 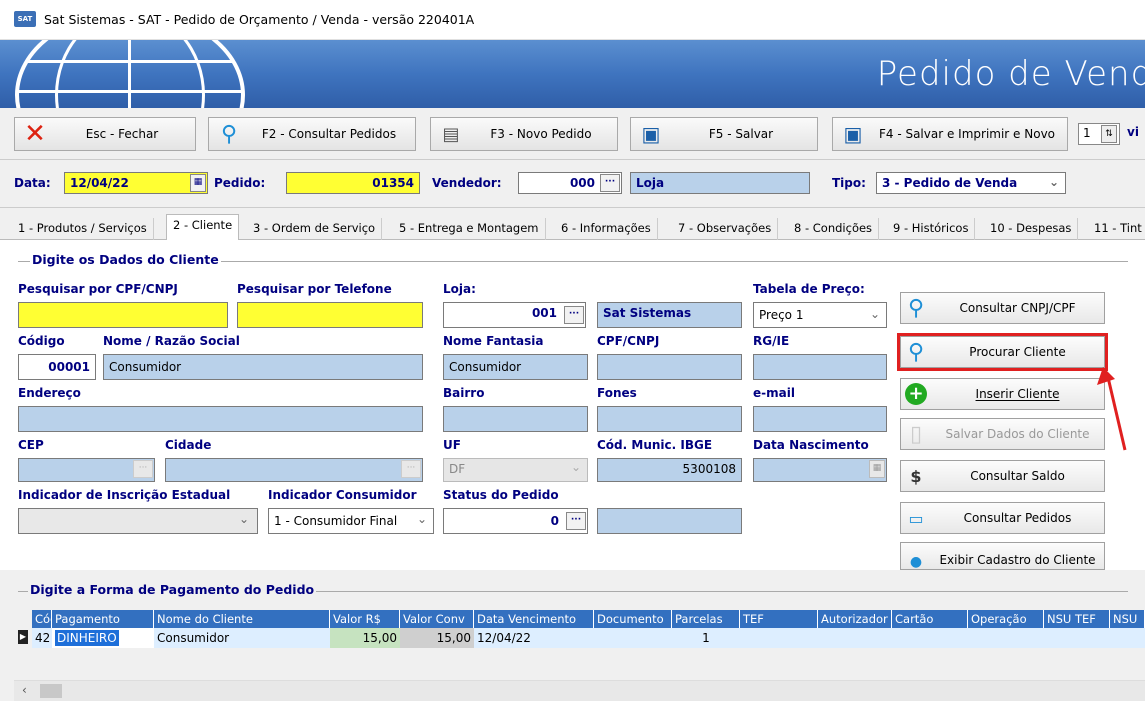 I want to click on date-label: Data:, so click(x=32, y=183).